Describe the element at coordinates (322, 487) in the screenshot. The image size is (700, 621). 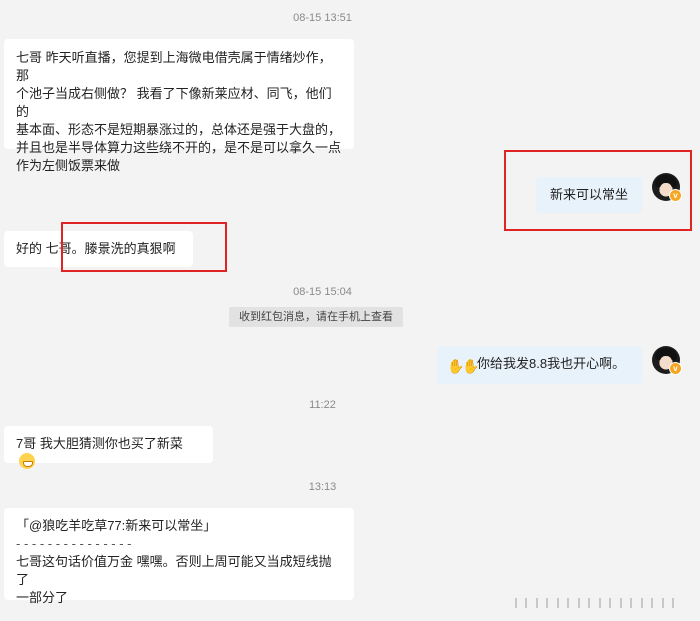
I see `timestamp: 13:13` at that location.